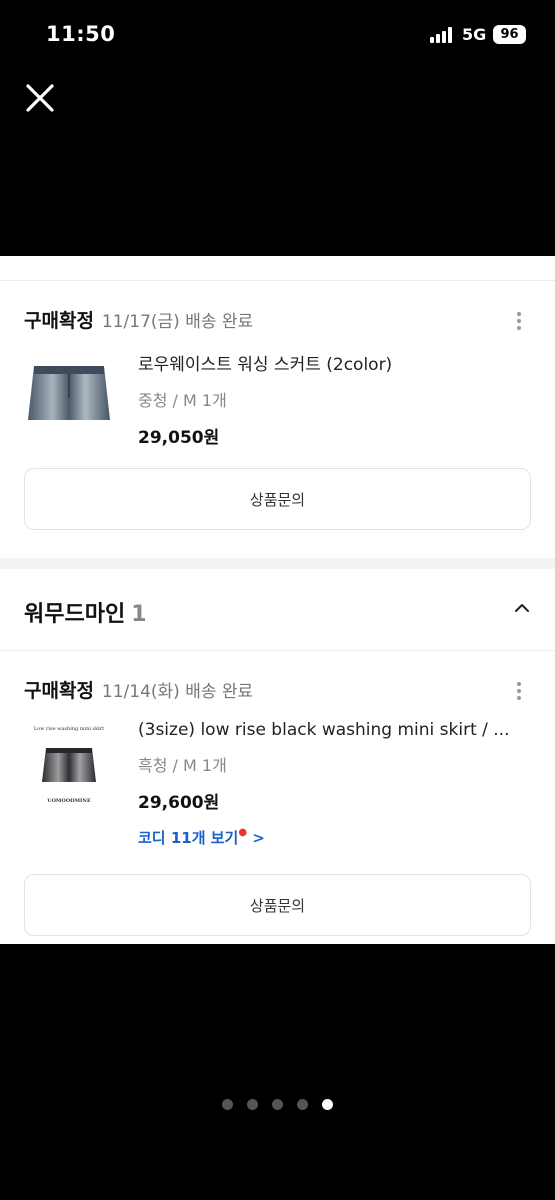  Describe the element at coordinates (177, 692) in the screenshot. I see `order-date: 11/14(화) 배송 완료` at that location.